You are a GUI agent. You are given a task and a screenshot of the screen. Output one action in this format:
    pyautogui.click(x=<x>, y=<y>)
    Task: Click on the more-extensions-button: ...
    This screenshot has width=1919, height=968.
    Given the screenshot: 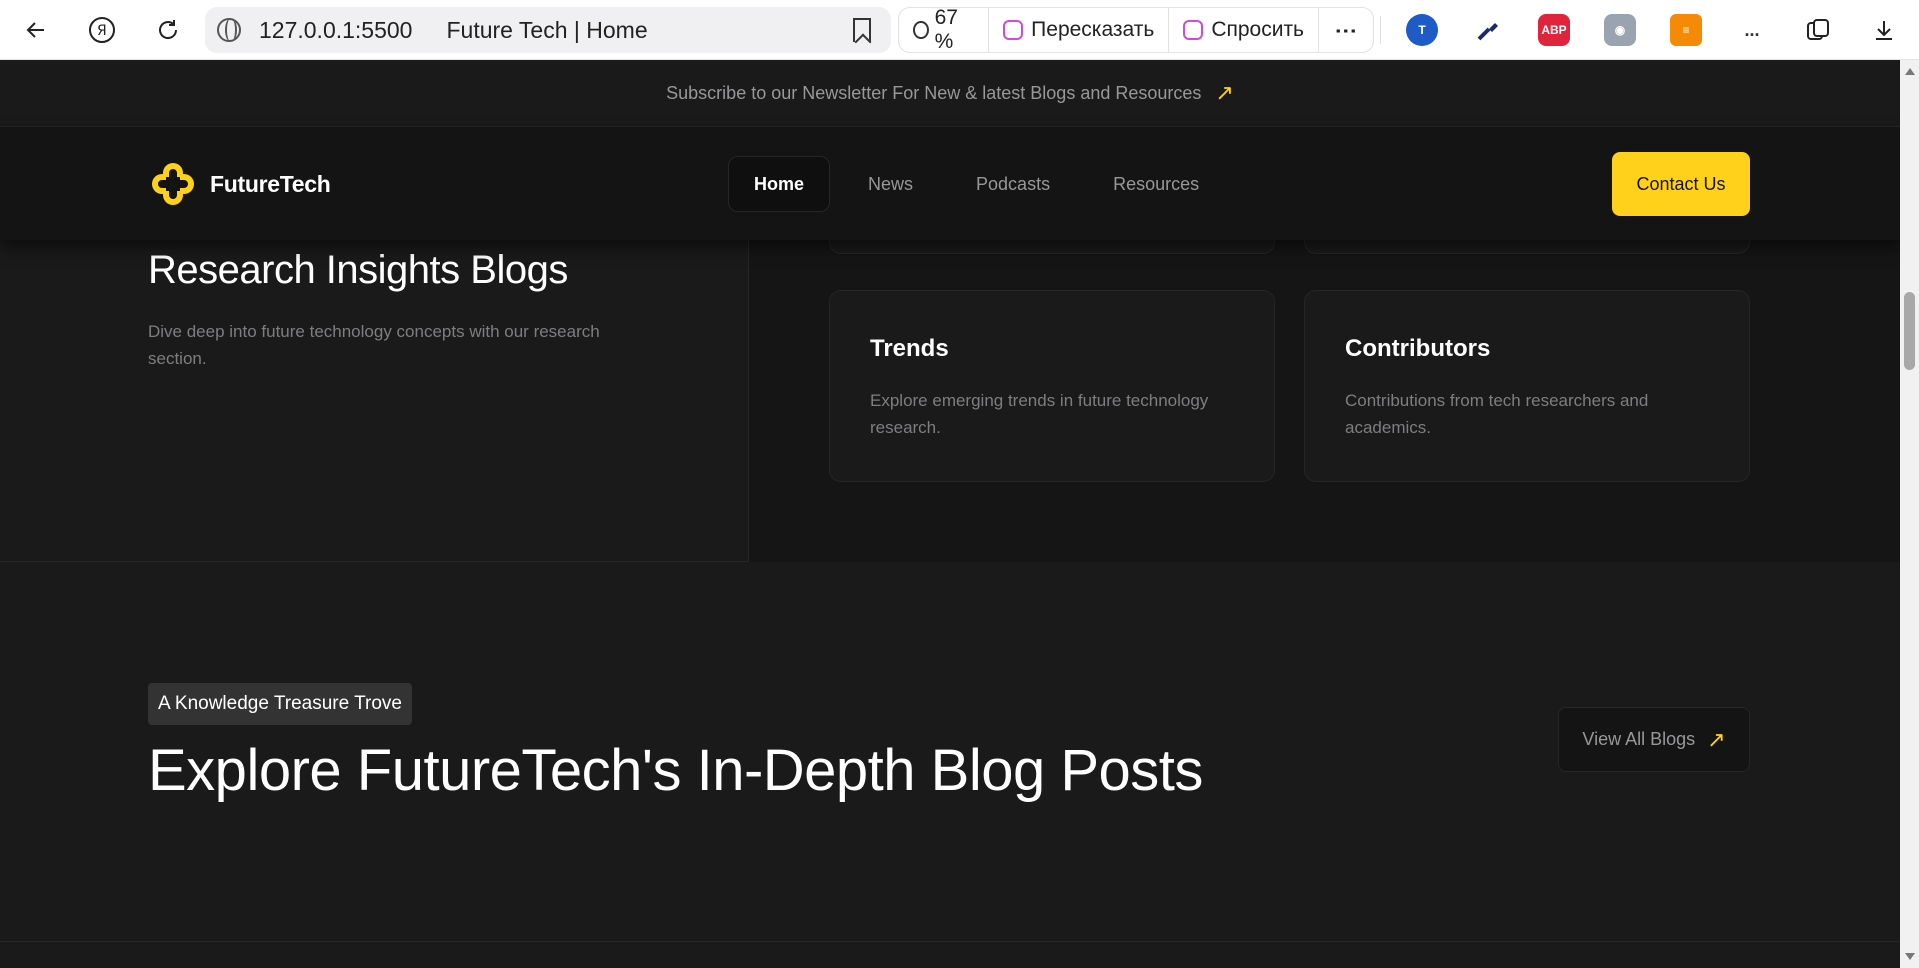 What is the action you would take?
    pyautogui.click(x=1752, y=30)
    